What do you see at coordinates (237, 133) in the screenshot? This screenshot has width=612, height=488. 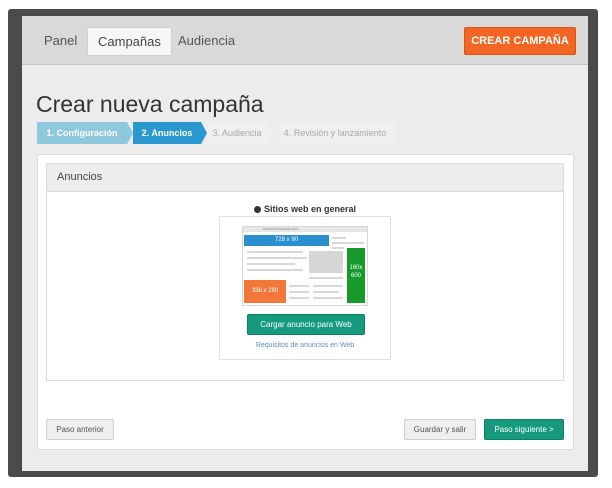 I see `step-audience: 3. Audiencia` at bounding box center [237, 133].